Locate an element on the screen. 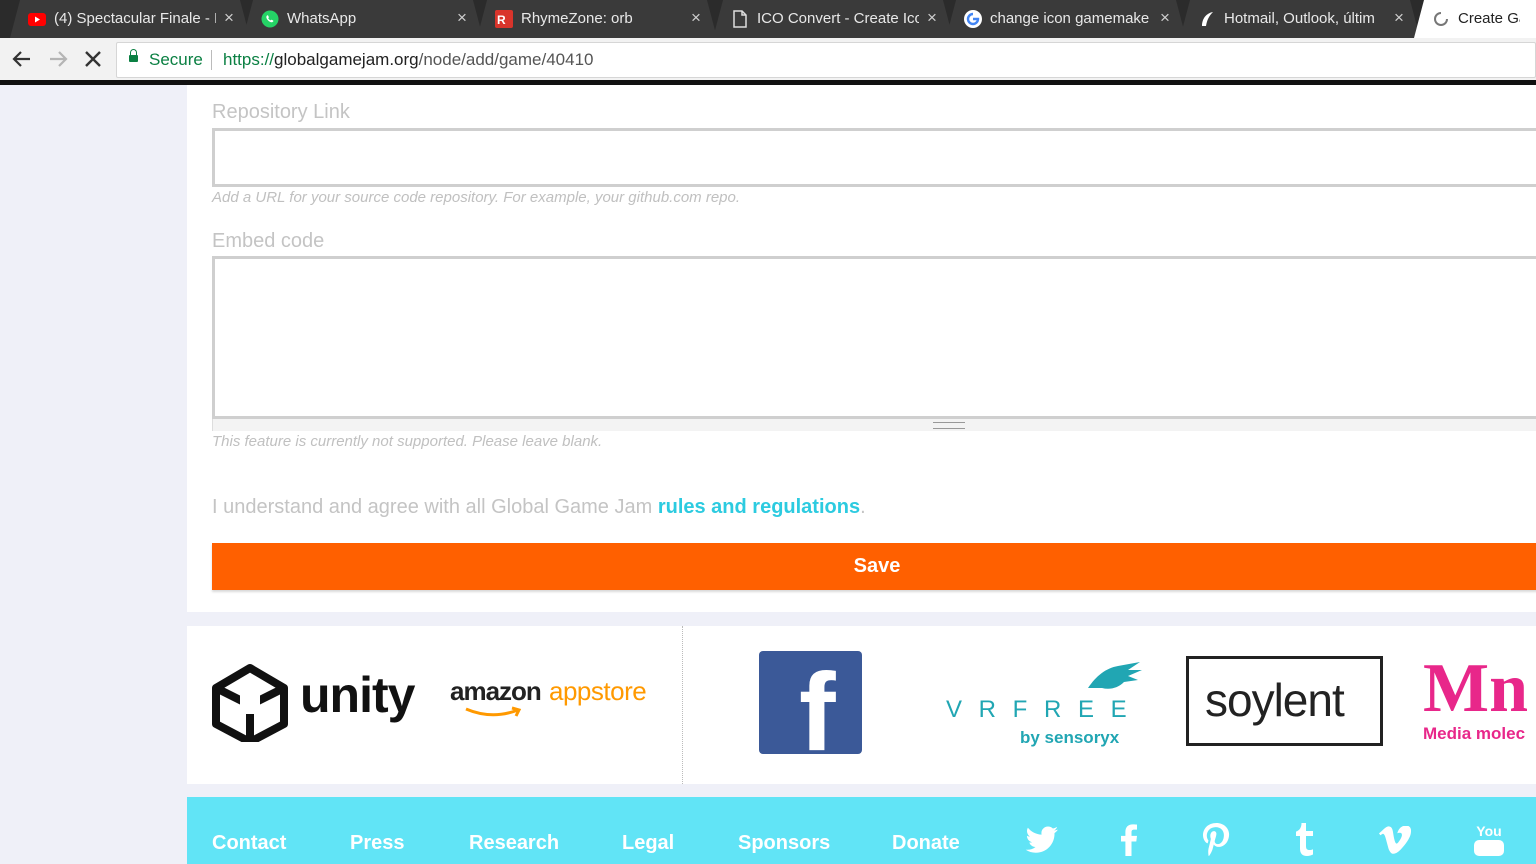  footer-link-research: Research is located at coordinates (514, 843).